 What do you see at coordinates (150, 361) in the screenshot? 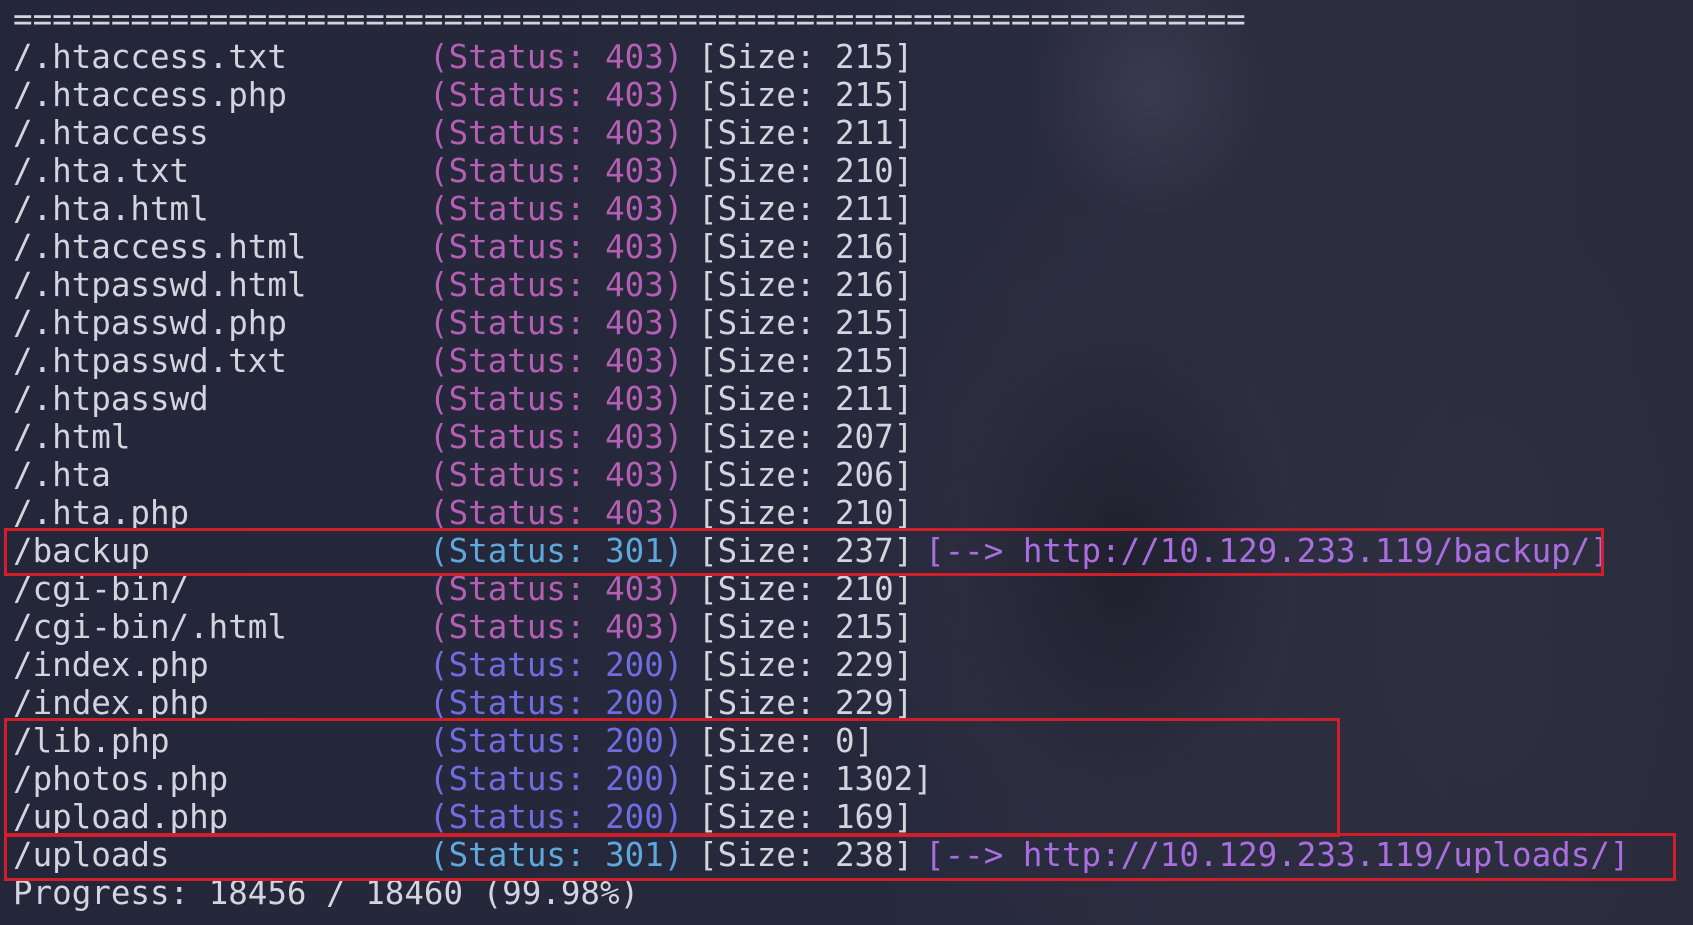
I see `result-path: /.htpasswd.txt` at bounding box center [150, 361].